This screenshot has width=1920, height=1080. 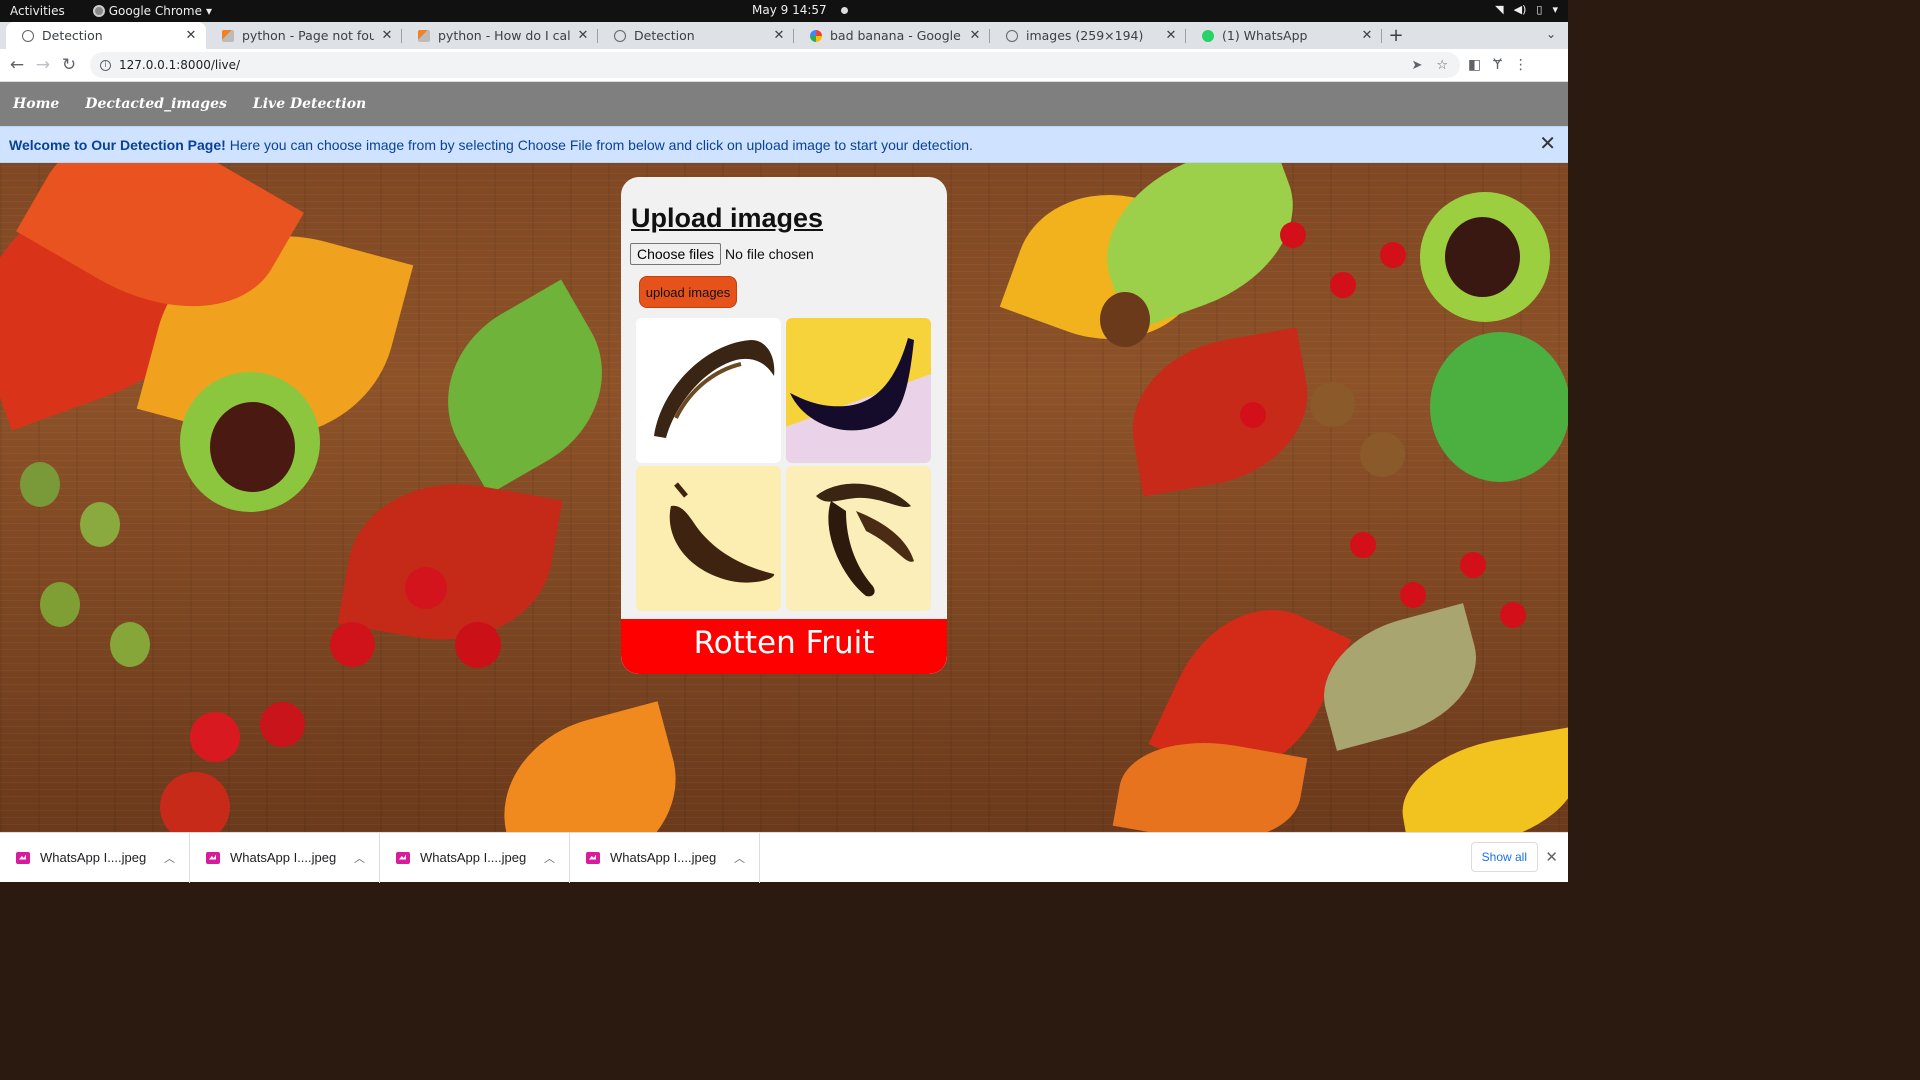 I want to click on whatsapp-icon, so click(x=1208, y=35).